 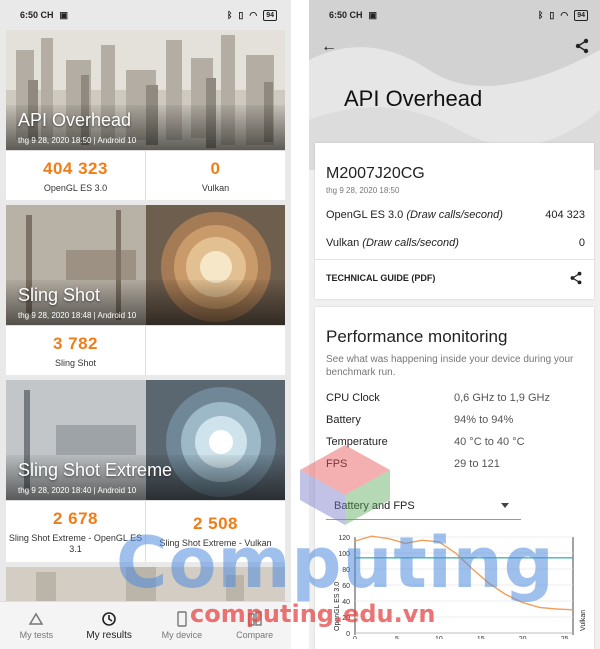 I want to click on x-tick-label: 10, so click(x=439, y=637).